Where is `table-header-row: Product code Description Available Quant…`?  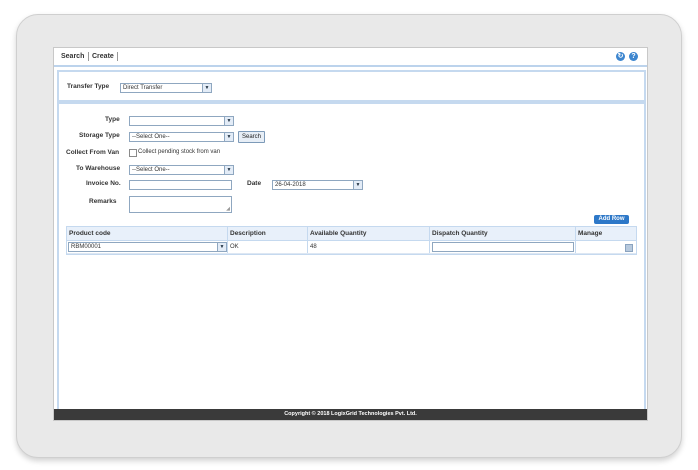 table-header-row: Product code Description Available Quant… is located at coordinates (351, 234).